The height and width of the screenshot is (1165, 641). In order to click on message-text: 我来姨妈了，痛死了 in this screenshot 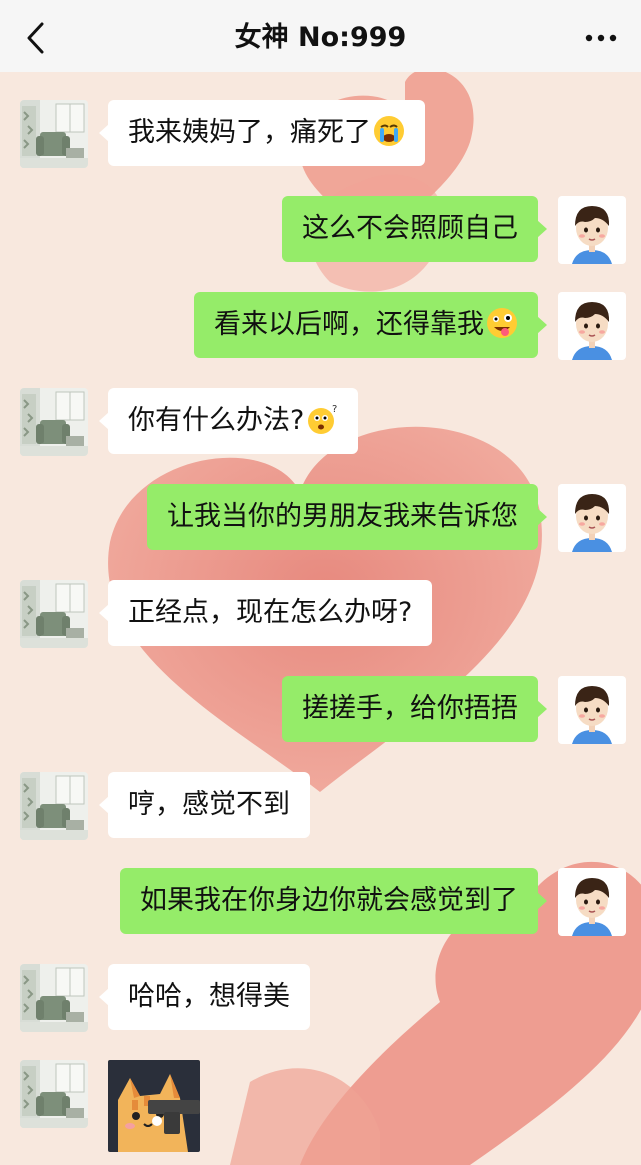, I will do `click(249, 132)`.